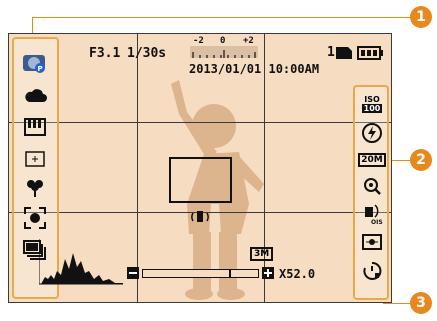 This screenshot has height=321, width=437. Describe the element at coordinates (137, 168) in the screenshot. I see `grid-line-v1` at that location.